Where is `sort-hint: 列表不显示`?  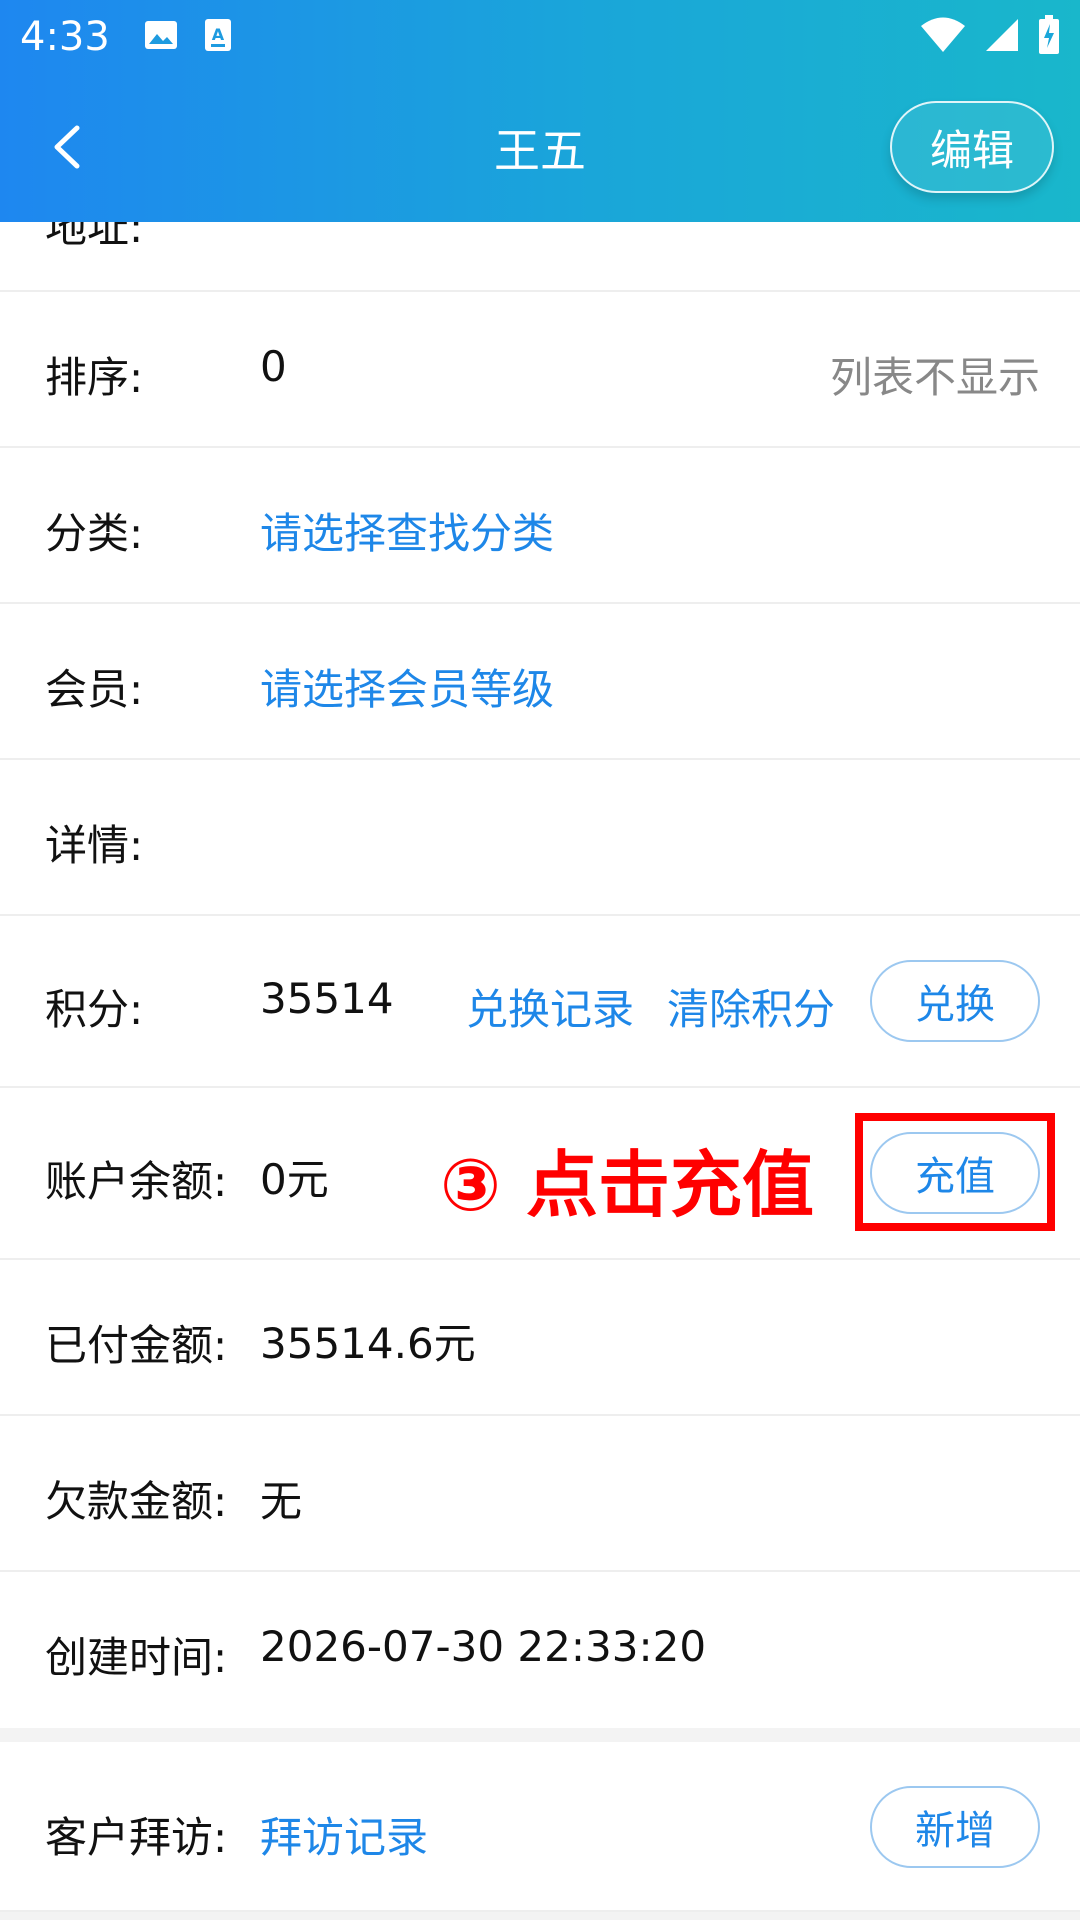
sort-hint: 列表不显示 is located at coordinates (934, 377).